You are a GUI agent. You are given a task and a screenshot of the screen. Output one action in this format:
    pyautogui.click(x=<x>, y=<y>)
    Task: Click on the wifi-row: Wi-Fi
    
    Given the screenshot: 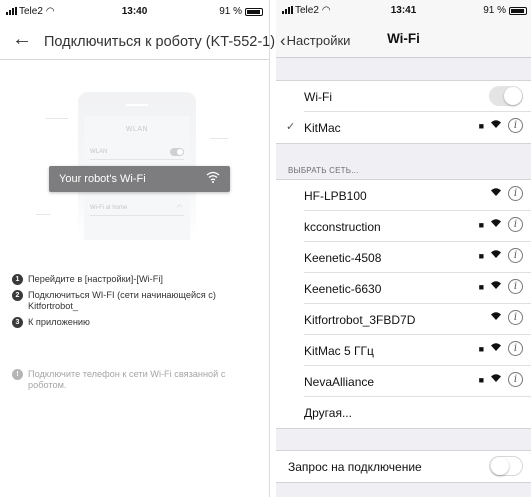 What is the action you would take?
    pyautogui.click(x=417, y=96)
    